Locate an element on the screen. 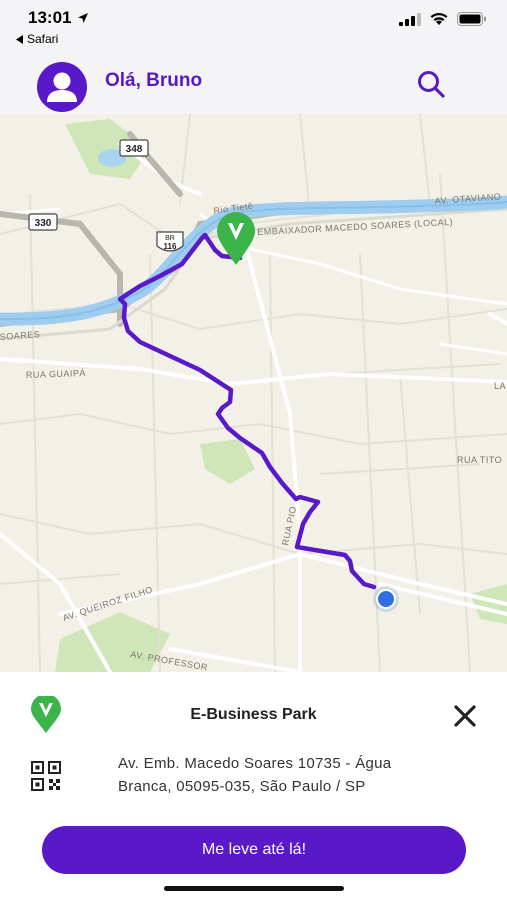 Image resolution: width=507 pixels, height=900 pixels. back-to-safari-link: Safari is located at coordinates (37, 39).